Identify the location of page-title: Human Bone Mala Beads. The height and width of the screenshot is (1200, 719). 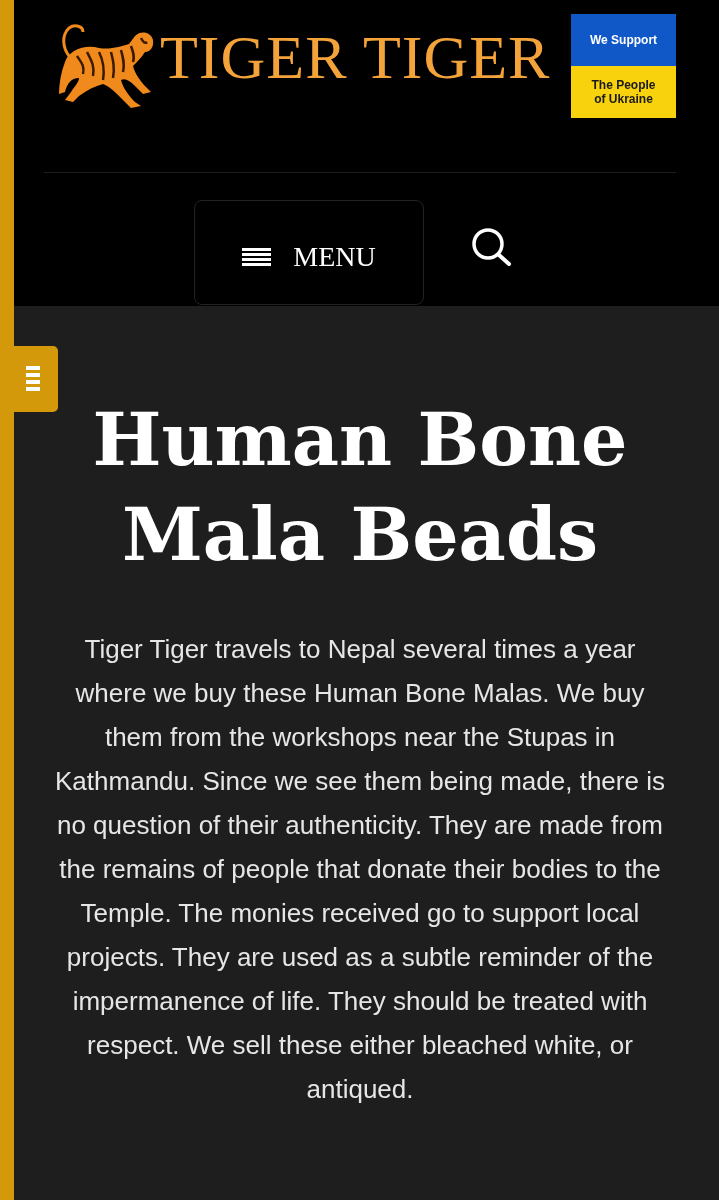
(360, 487).